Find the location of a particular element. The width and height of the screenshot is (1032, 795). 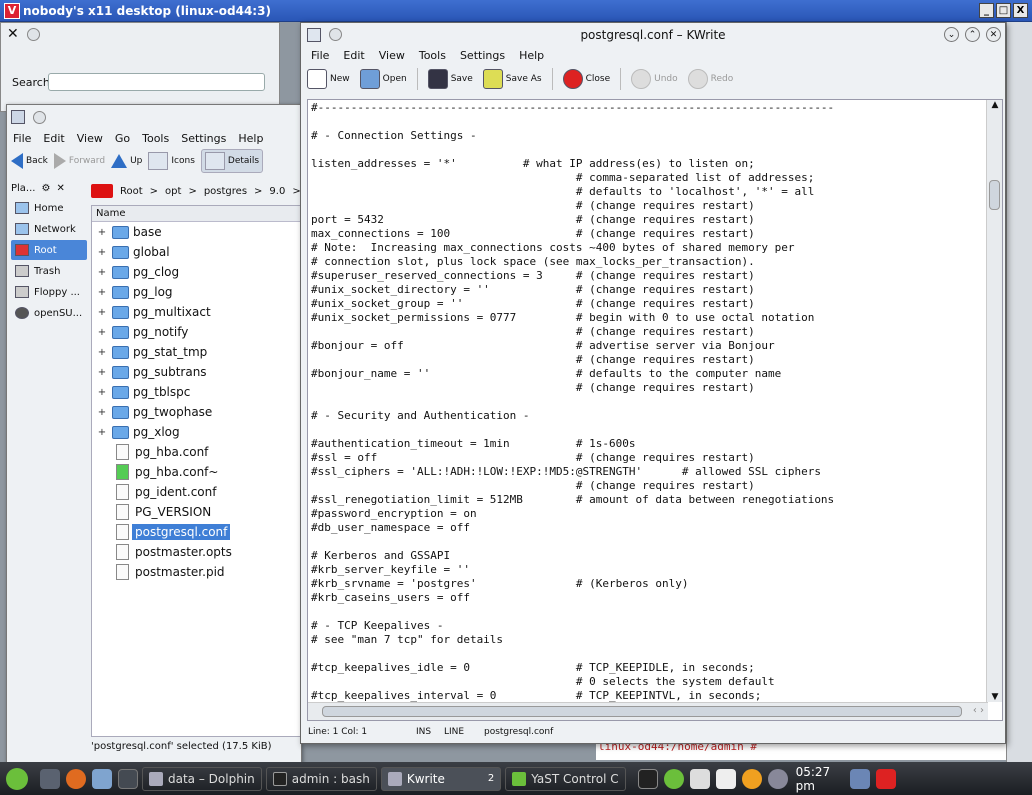

kwrite-menu-edit: Edit is located at coordinates (353, 55).